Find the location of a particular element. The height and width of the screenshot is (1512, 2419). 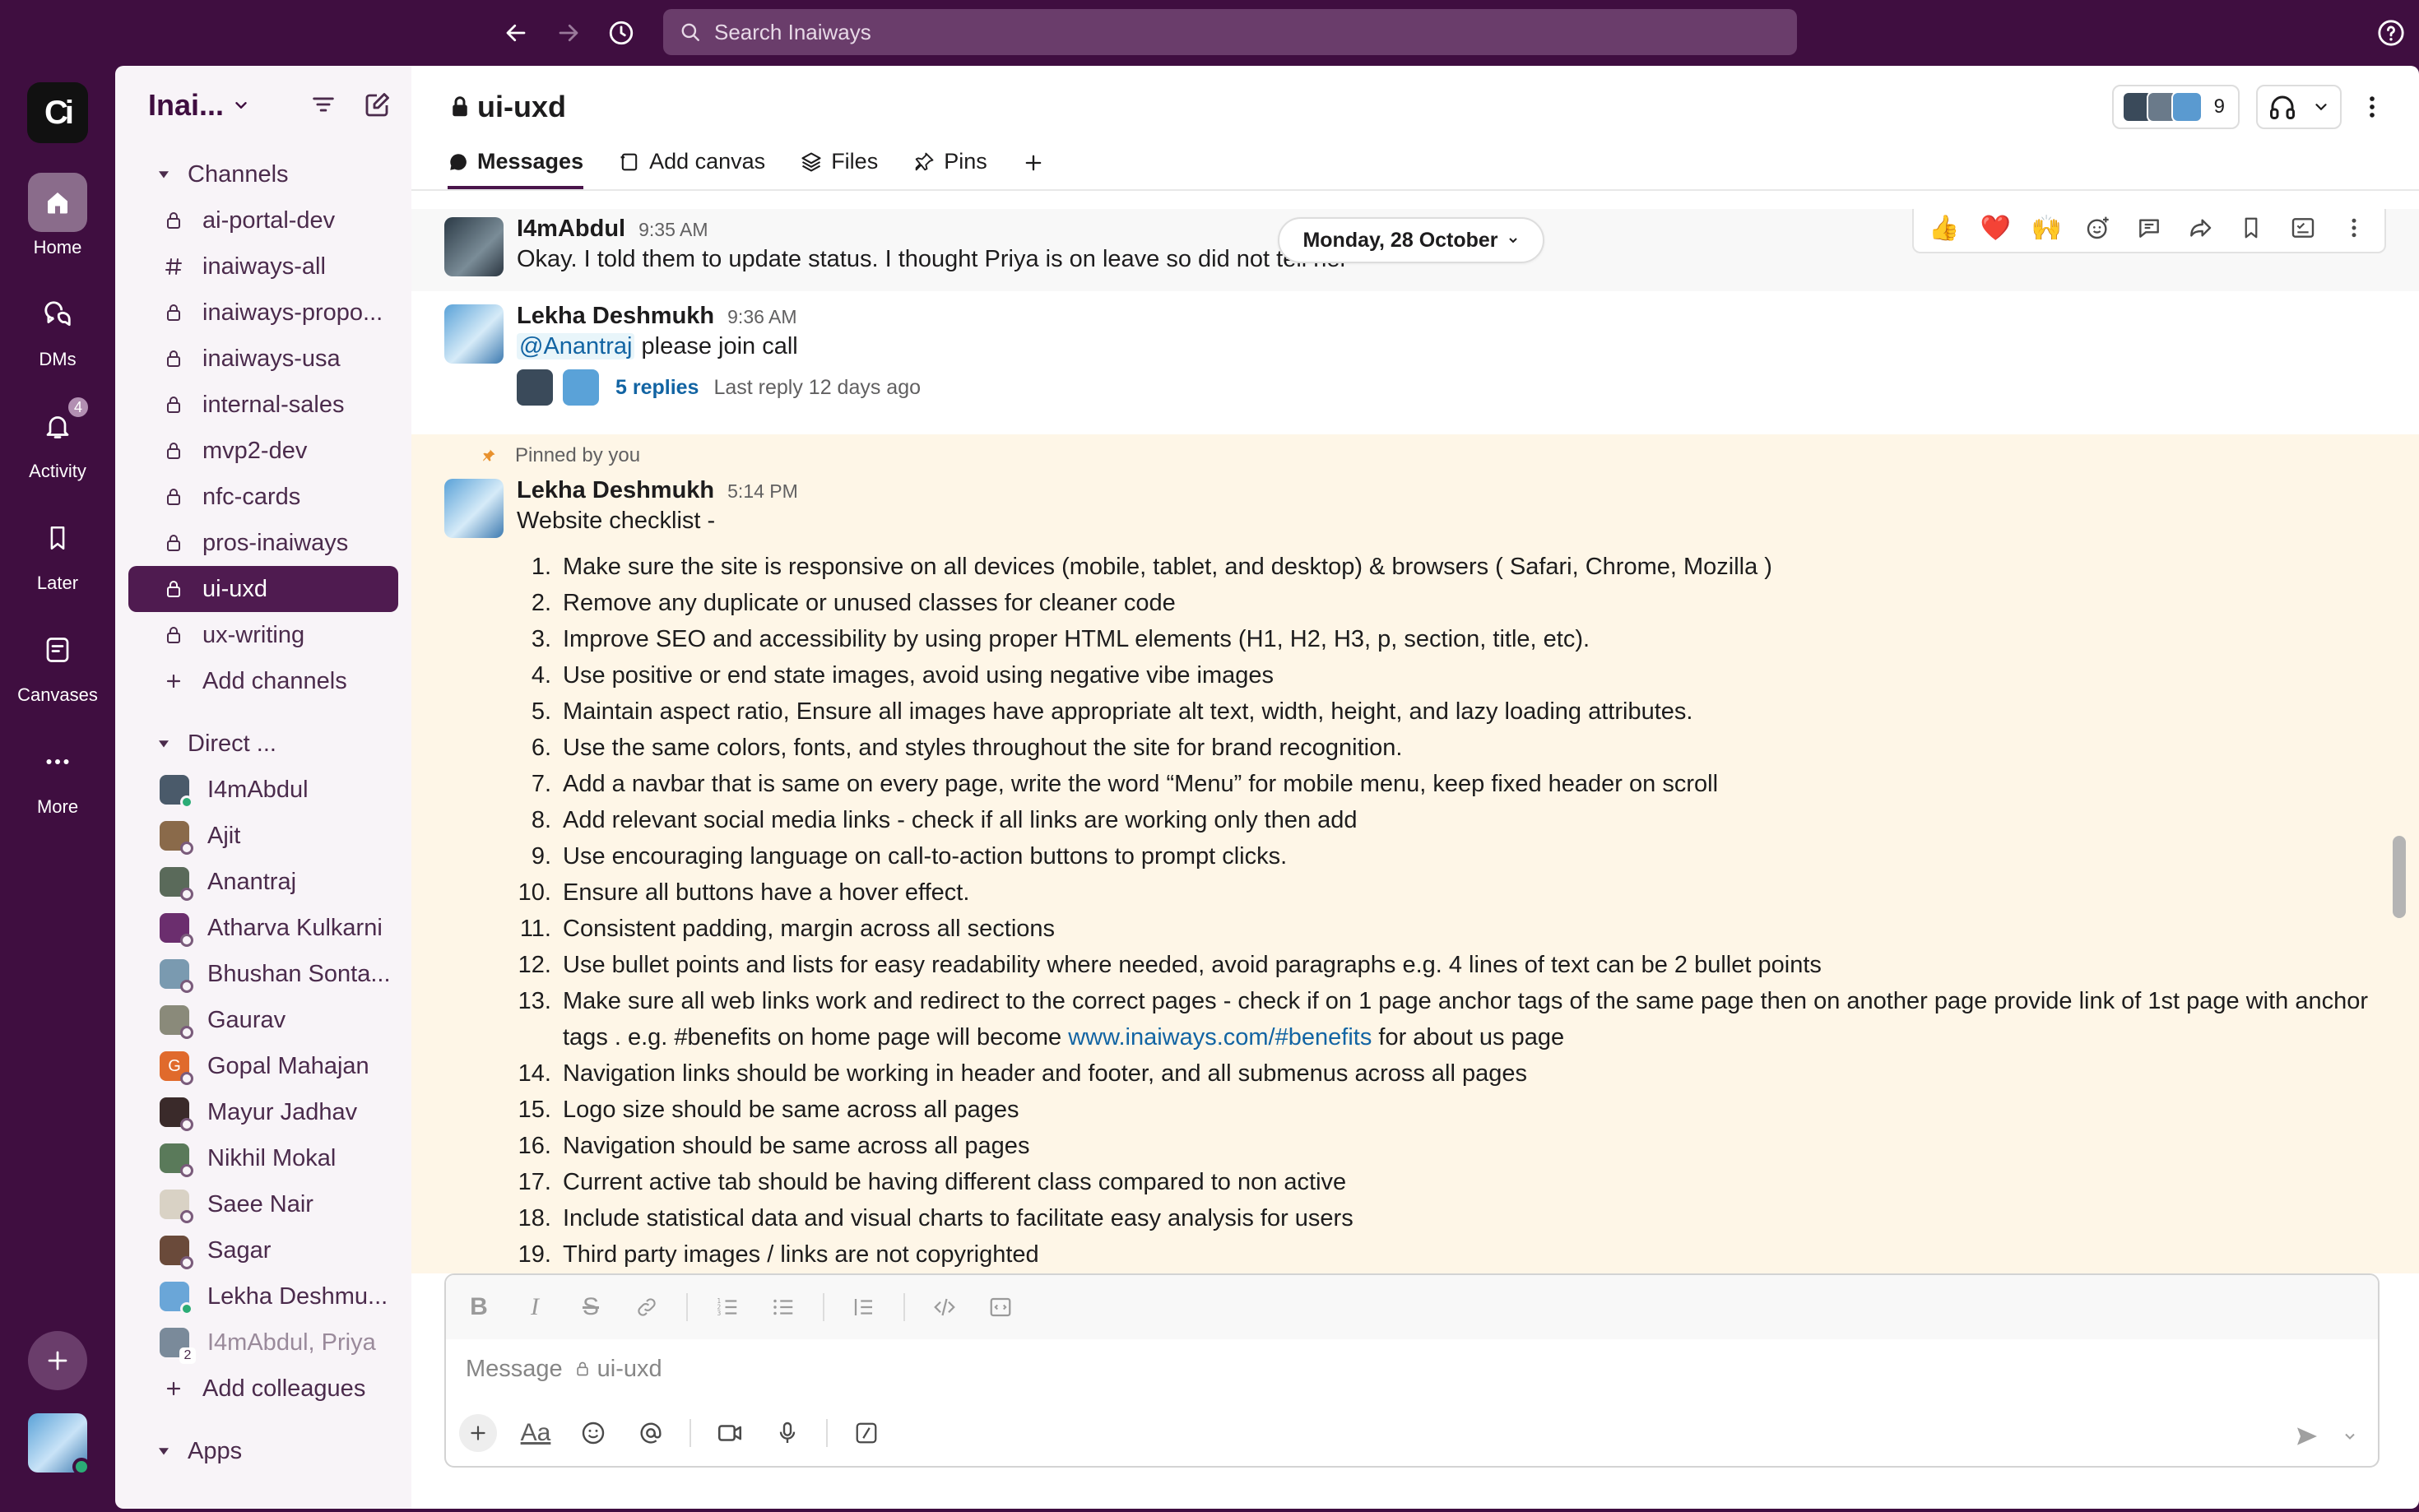

rail-activity: 4 Activity is located at coordinates (57, 449).